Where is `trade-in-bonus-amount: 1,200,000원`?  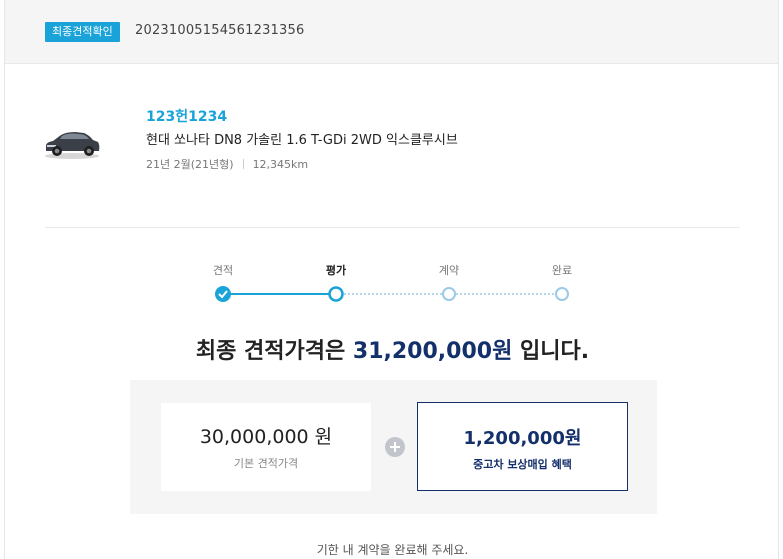 trade-in-bonus-amount: 1,200,000원 is located at coordinates (522, 438).